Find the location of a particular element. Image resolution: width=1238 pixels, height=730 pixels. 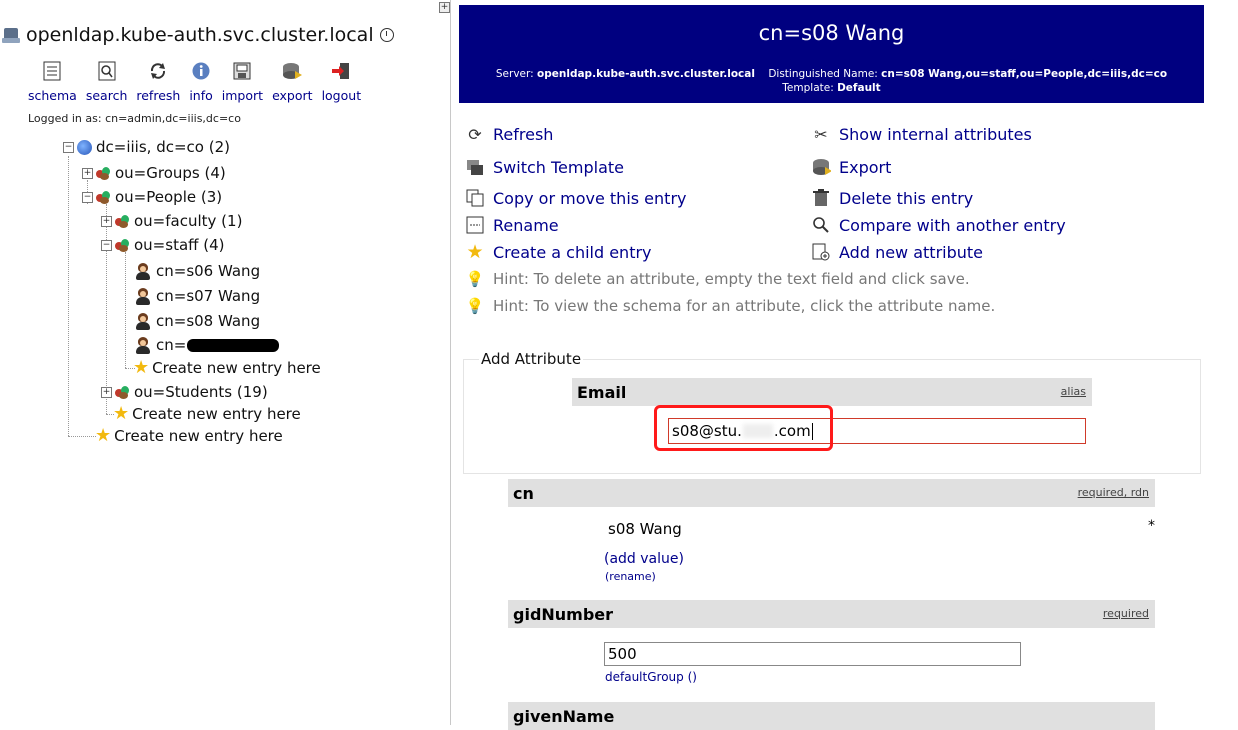

tree-node-students-label: ou=Students (19) is located at coordinates (201, 392).